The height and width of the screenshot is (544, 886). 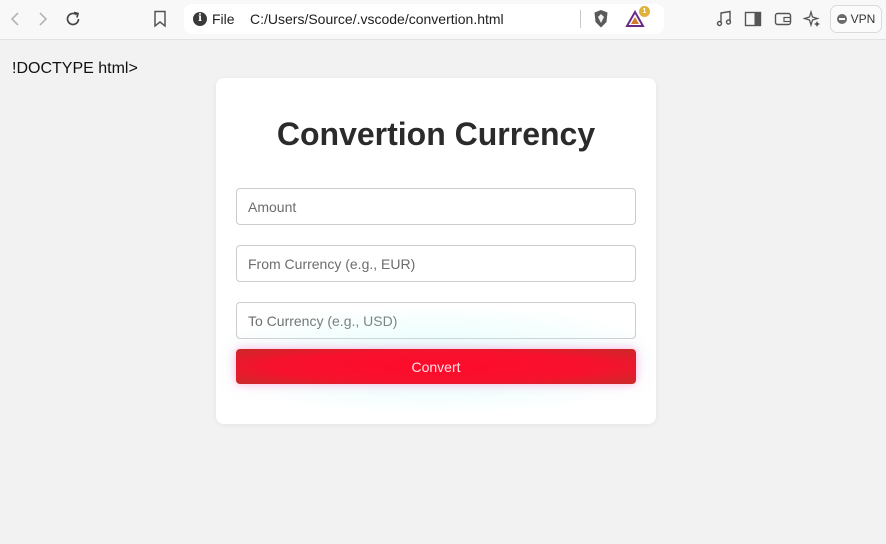 I want to click on sidebar-icon, so click(x=753, y=19).